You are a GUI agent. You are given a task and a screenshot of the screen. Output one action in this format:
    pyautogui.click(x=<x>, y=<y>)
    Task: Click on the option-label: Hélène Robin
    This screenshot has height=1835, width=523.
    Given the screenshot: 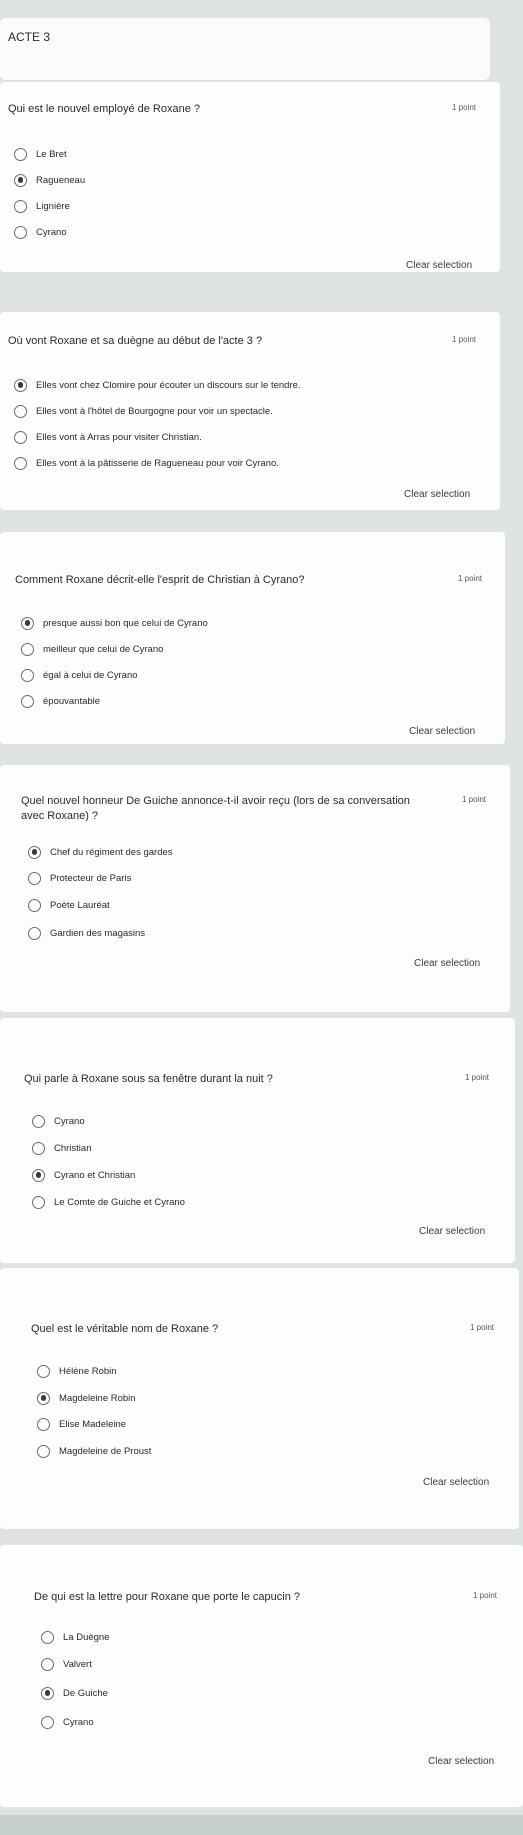 What is the action you would take?
    pyautogui.click(x=88, y=1371)
    